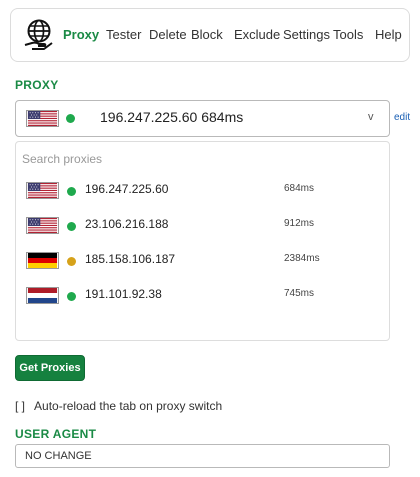 This screenshot has width=420, height=477. I want to click on proxy-latency: 912ms, so click(299, 223).